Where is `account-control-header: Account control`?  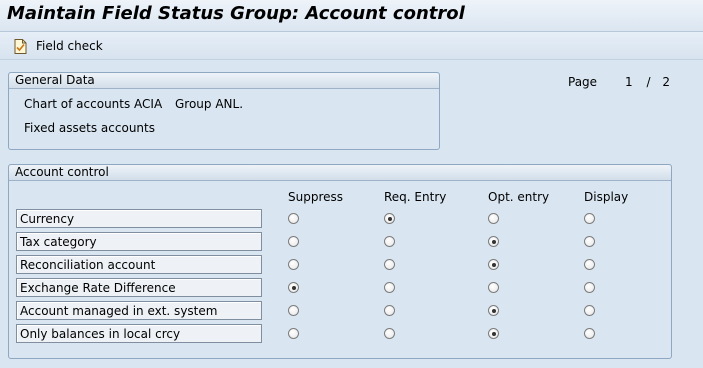
account-control-header: Account control is located at coordinates (340, 173).